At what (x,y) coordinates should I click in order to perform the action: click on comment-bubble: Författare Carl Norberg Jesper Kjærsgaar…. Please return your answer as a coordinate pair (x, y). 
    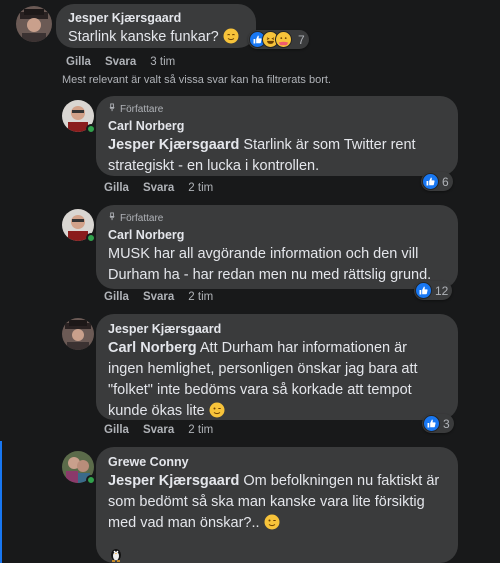
    Looking at the image, I should click on (277, 136).